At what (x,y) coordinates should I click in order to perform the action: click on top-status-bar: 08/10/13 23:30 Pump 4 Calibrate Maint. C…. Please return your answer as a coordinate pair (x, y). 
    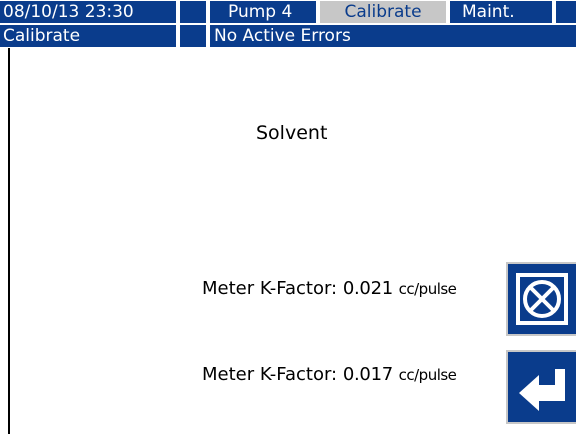
    Looking at the image, I should click on (288, 24).